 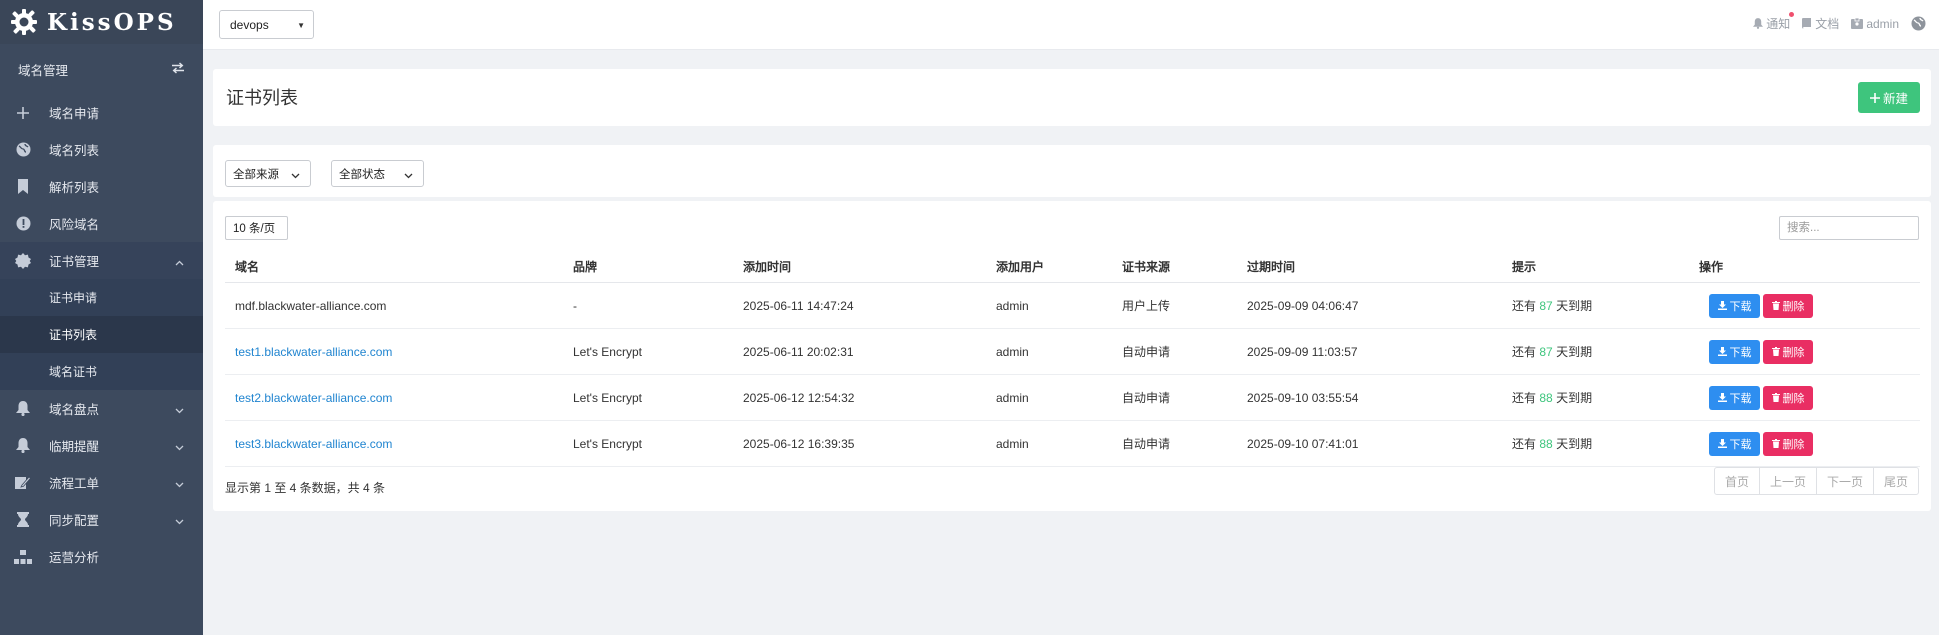 What do you see at coordinates (101, 149) in the screenshot?
I see `sidebar-item-domain-list: 域名列表` at bounding box center [101, 149].